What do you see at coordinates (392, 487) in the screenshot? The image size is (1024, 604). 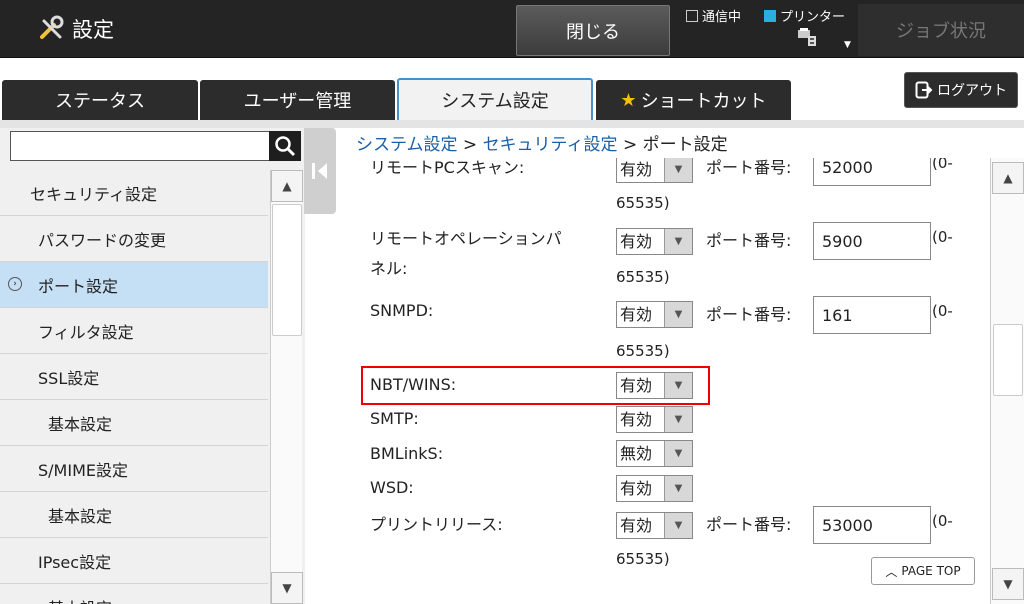 I see `wsd-label: WSD:` at bounding box center [392, 487].